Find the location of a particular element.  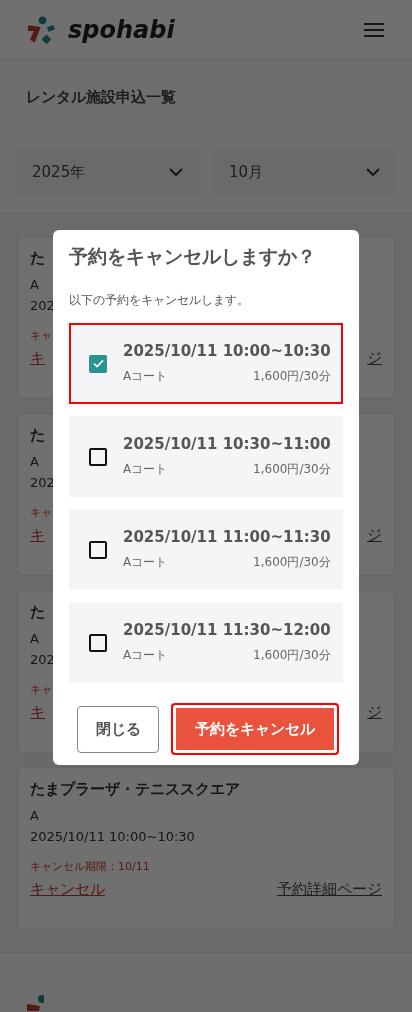

menu-icon is located at coordinates (374, 29).